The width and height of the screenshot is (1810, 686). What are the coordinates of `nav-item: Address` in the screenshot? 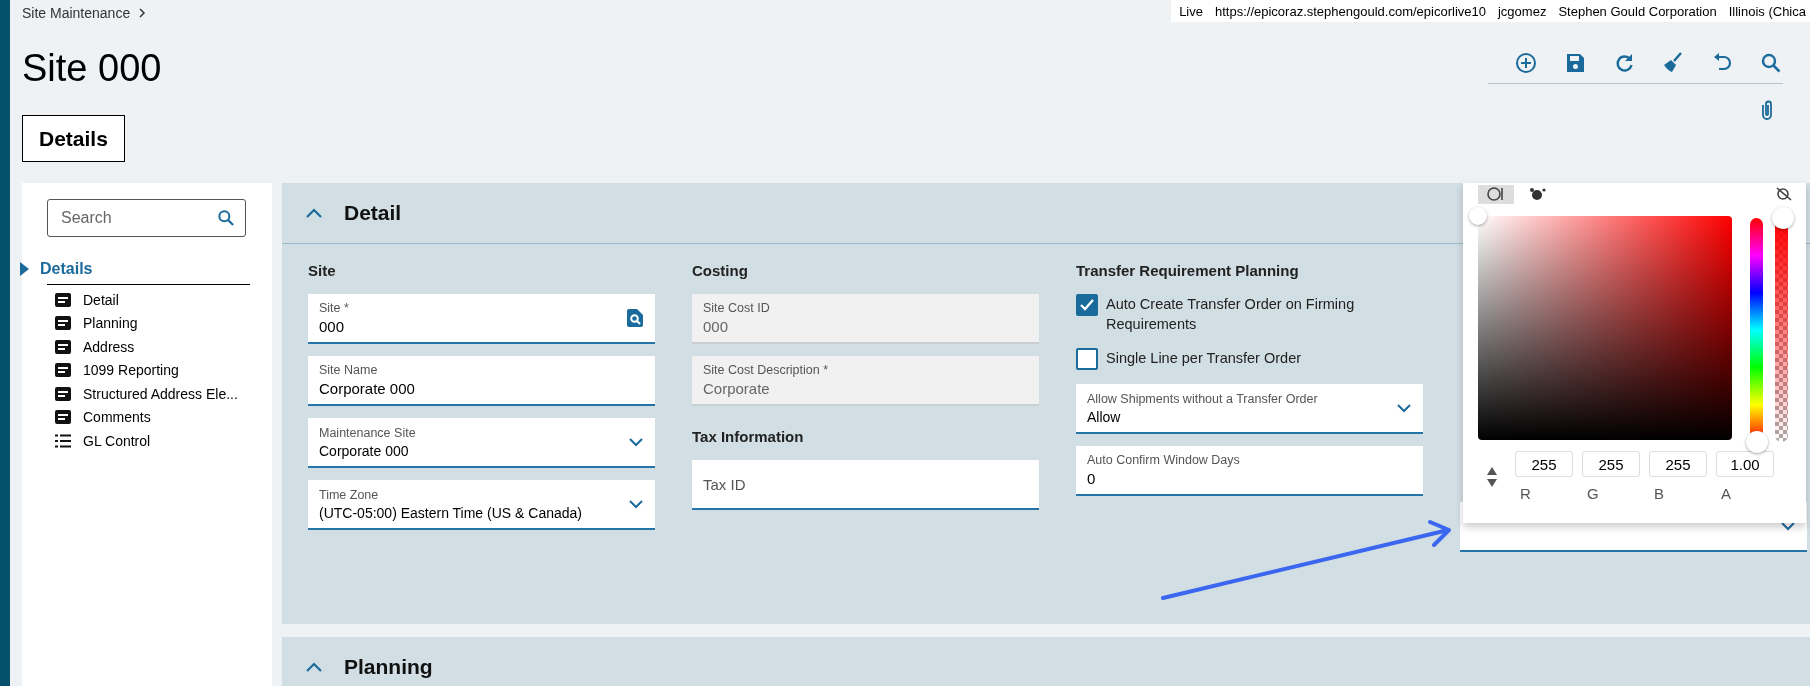 It's located at (109, 346).